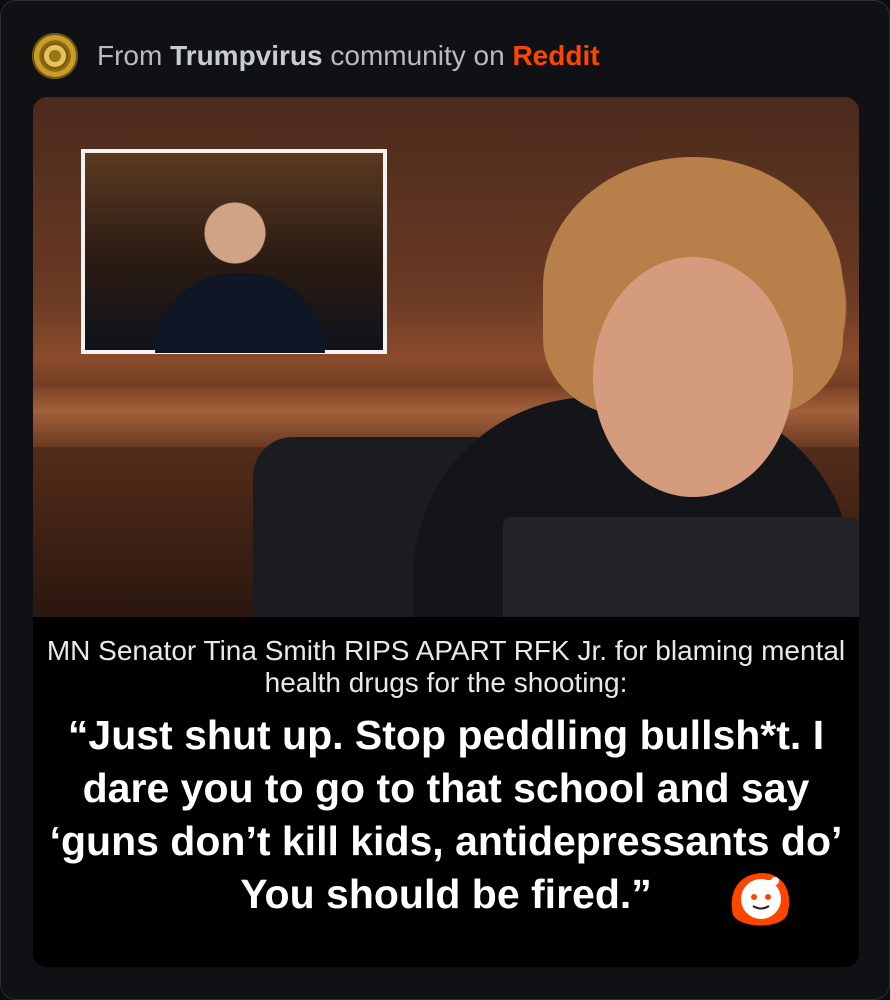 The image size is (890, 1000). Describe the element at coordinates (234, 251) in the screenshot. I see `rfk-inset-photo` at that location.